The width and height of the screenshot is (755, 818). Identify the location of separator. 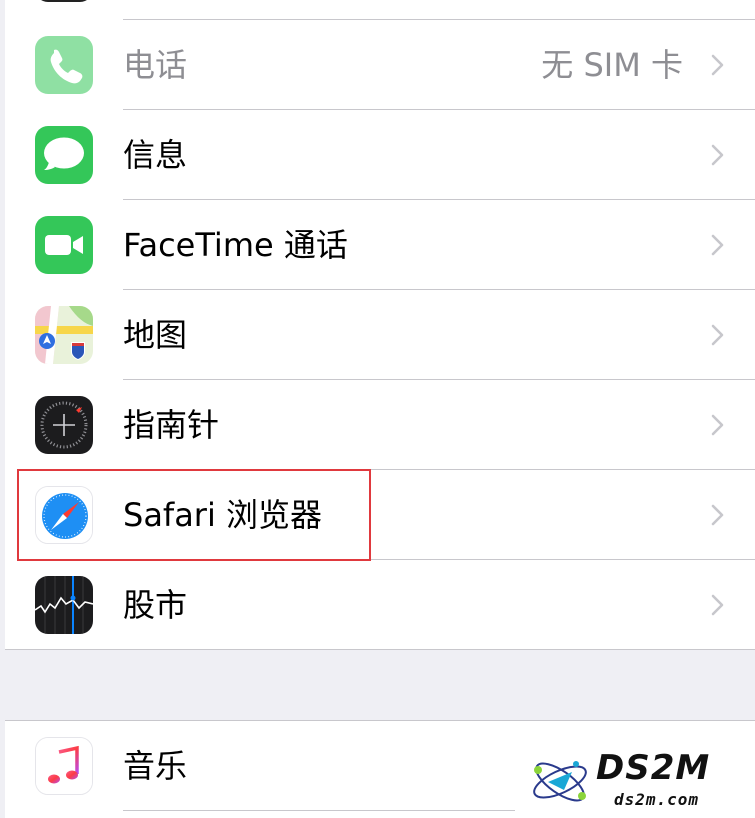
(319, 810).